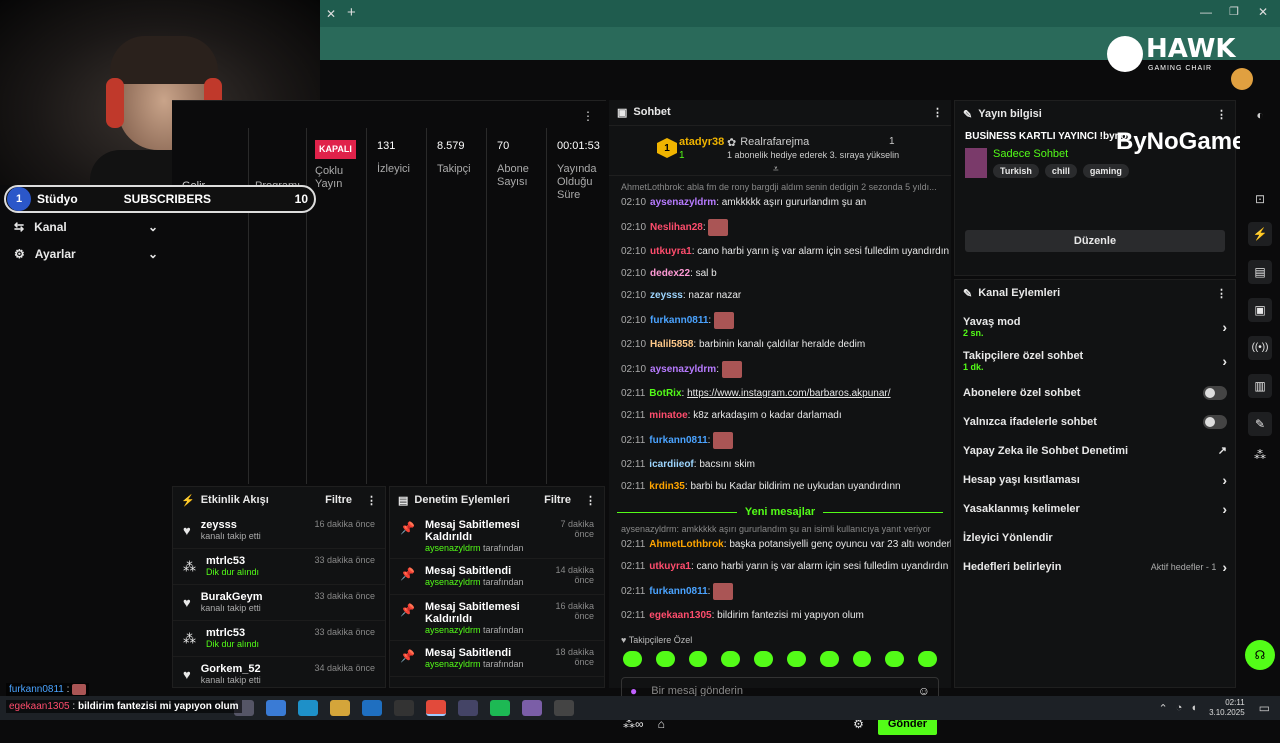  What do you see at coordinates (780, 227) in the screenshot?
I see `chat-message: 02:10 Neslihan28:` at bounding box center [780, 227].